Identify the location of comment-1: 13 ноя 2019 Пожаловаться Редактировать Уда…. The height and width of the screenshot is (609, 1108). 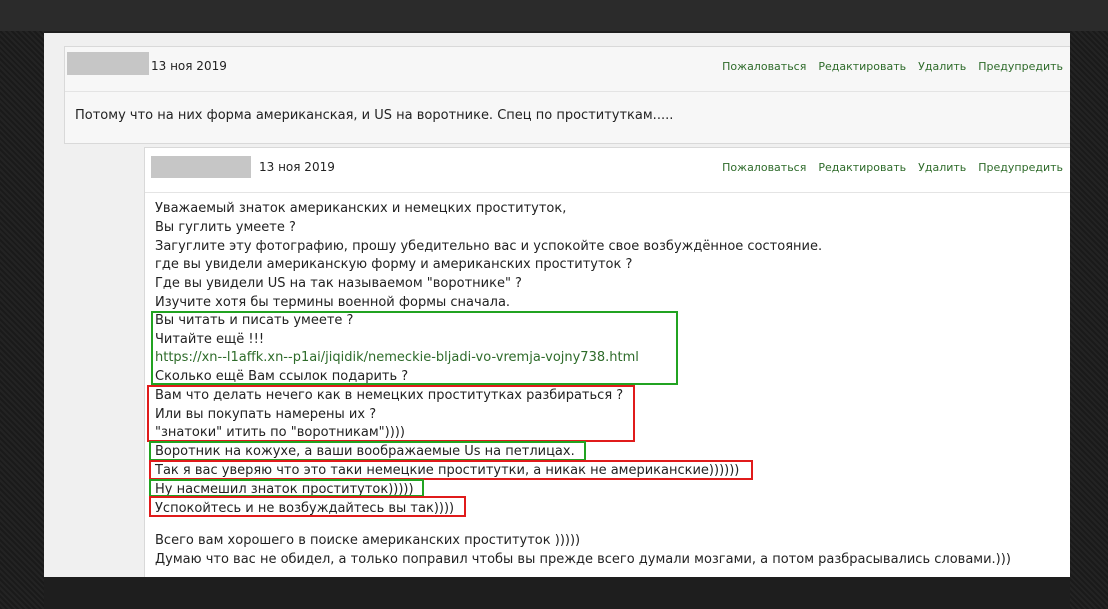
(567, 95).